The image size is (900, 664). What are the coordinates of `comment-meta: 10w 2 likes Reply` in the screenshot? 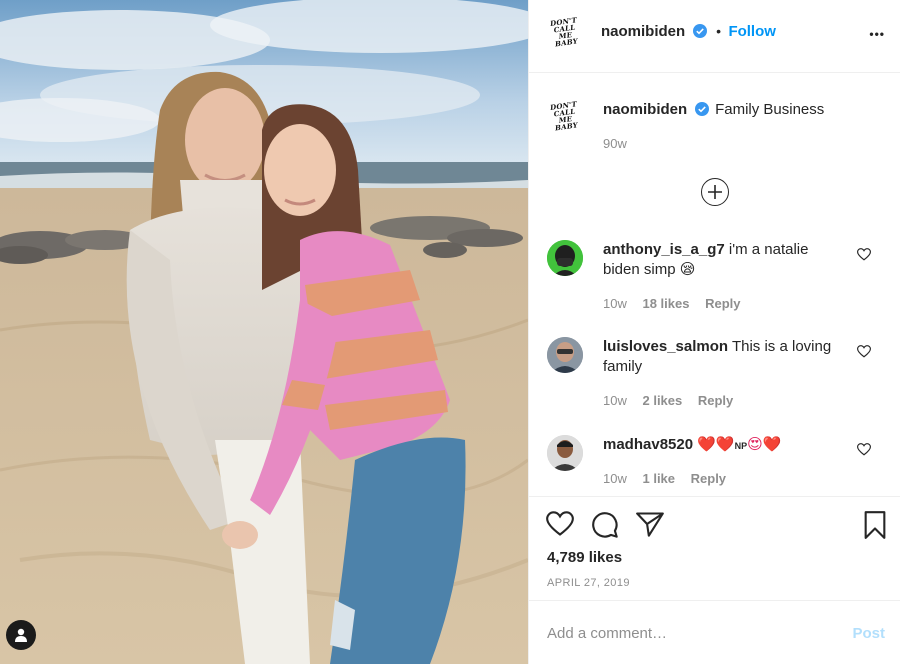 It's located at (674, 400).